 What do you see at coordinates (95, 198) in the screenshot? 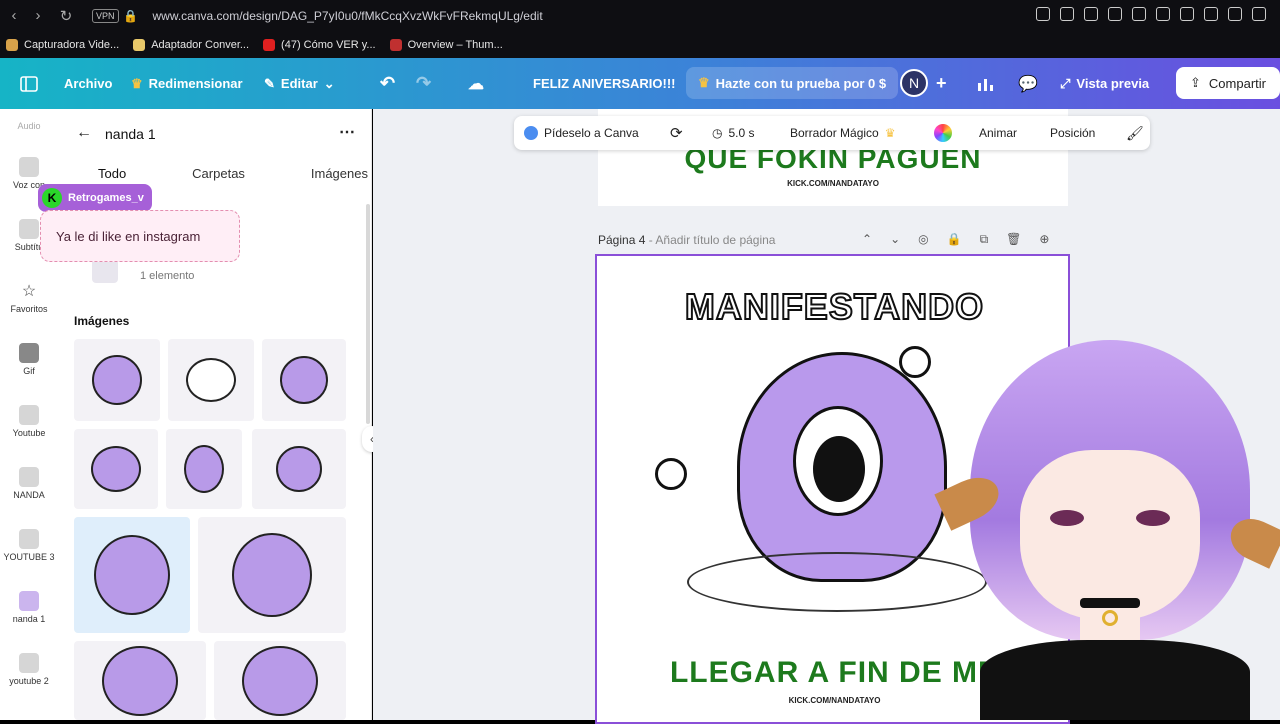
I see `chat-user-badge: K Retrogames_v` at bounding box center [95, 198].